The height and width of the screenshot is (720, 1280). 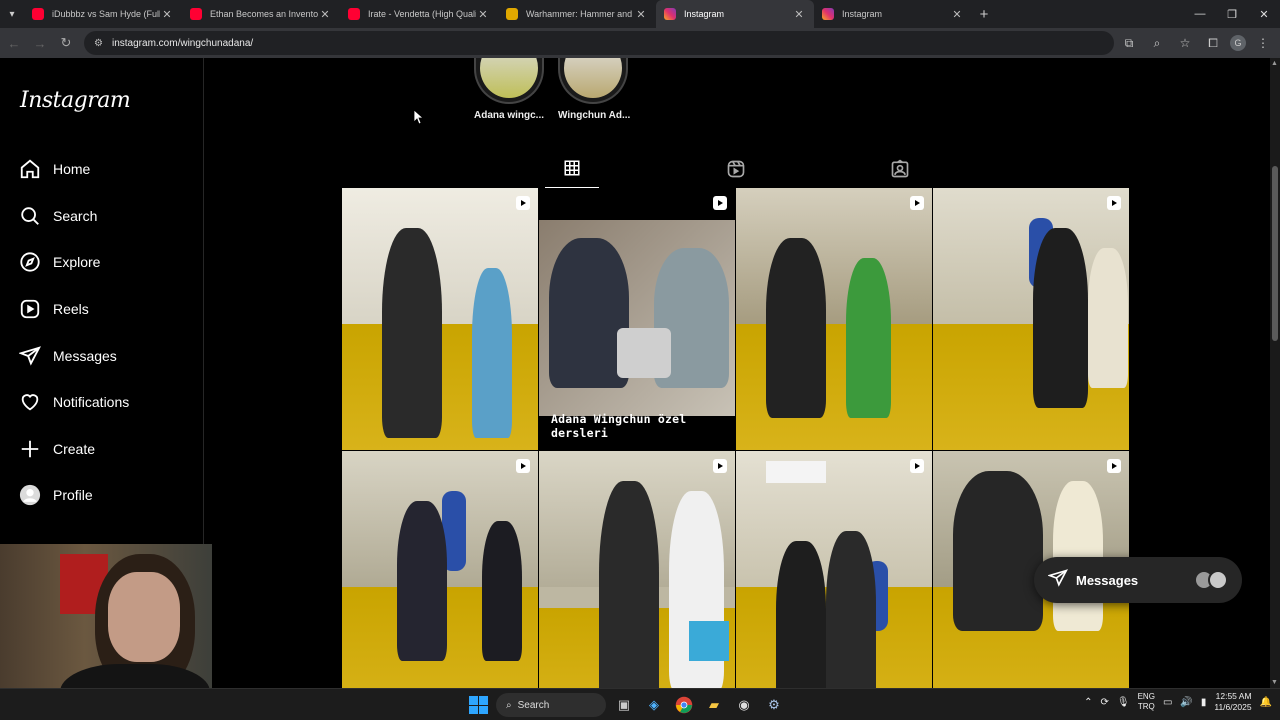 I want to click on sidebar-item-label: Profile, so click(x=73, y=495).